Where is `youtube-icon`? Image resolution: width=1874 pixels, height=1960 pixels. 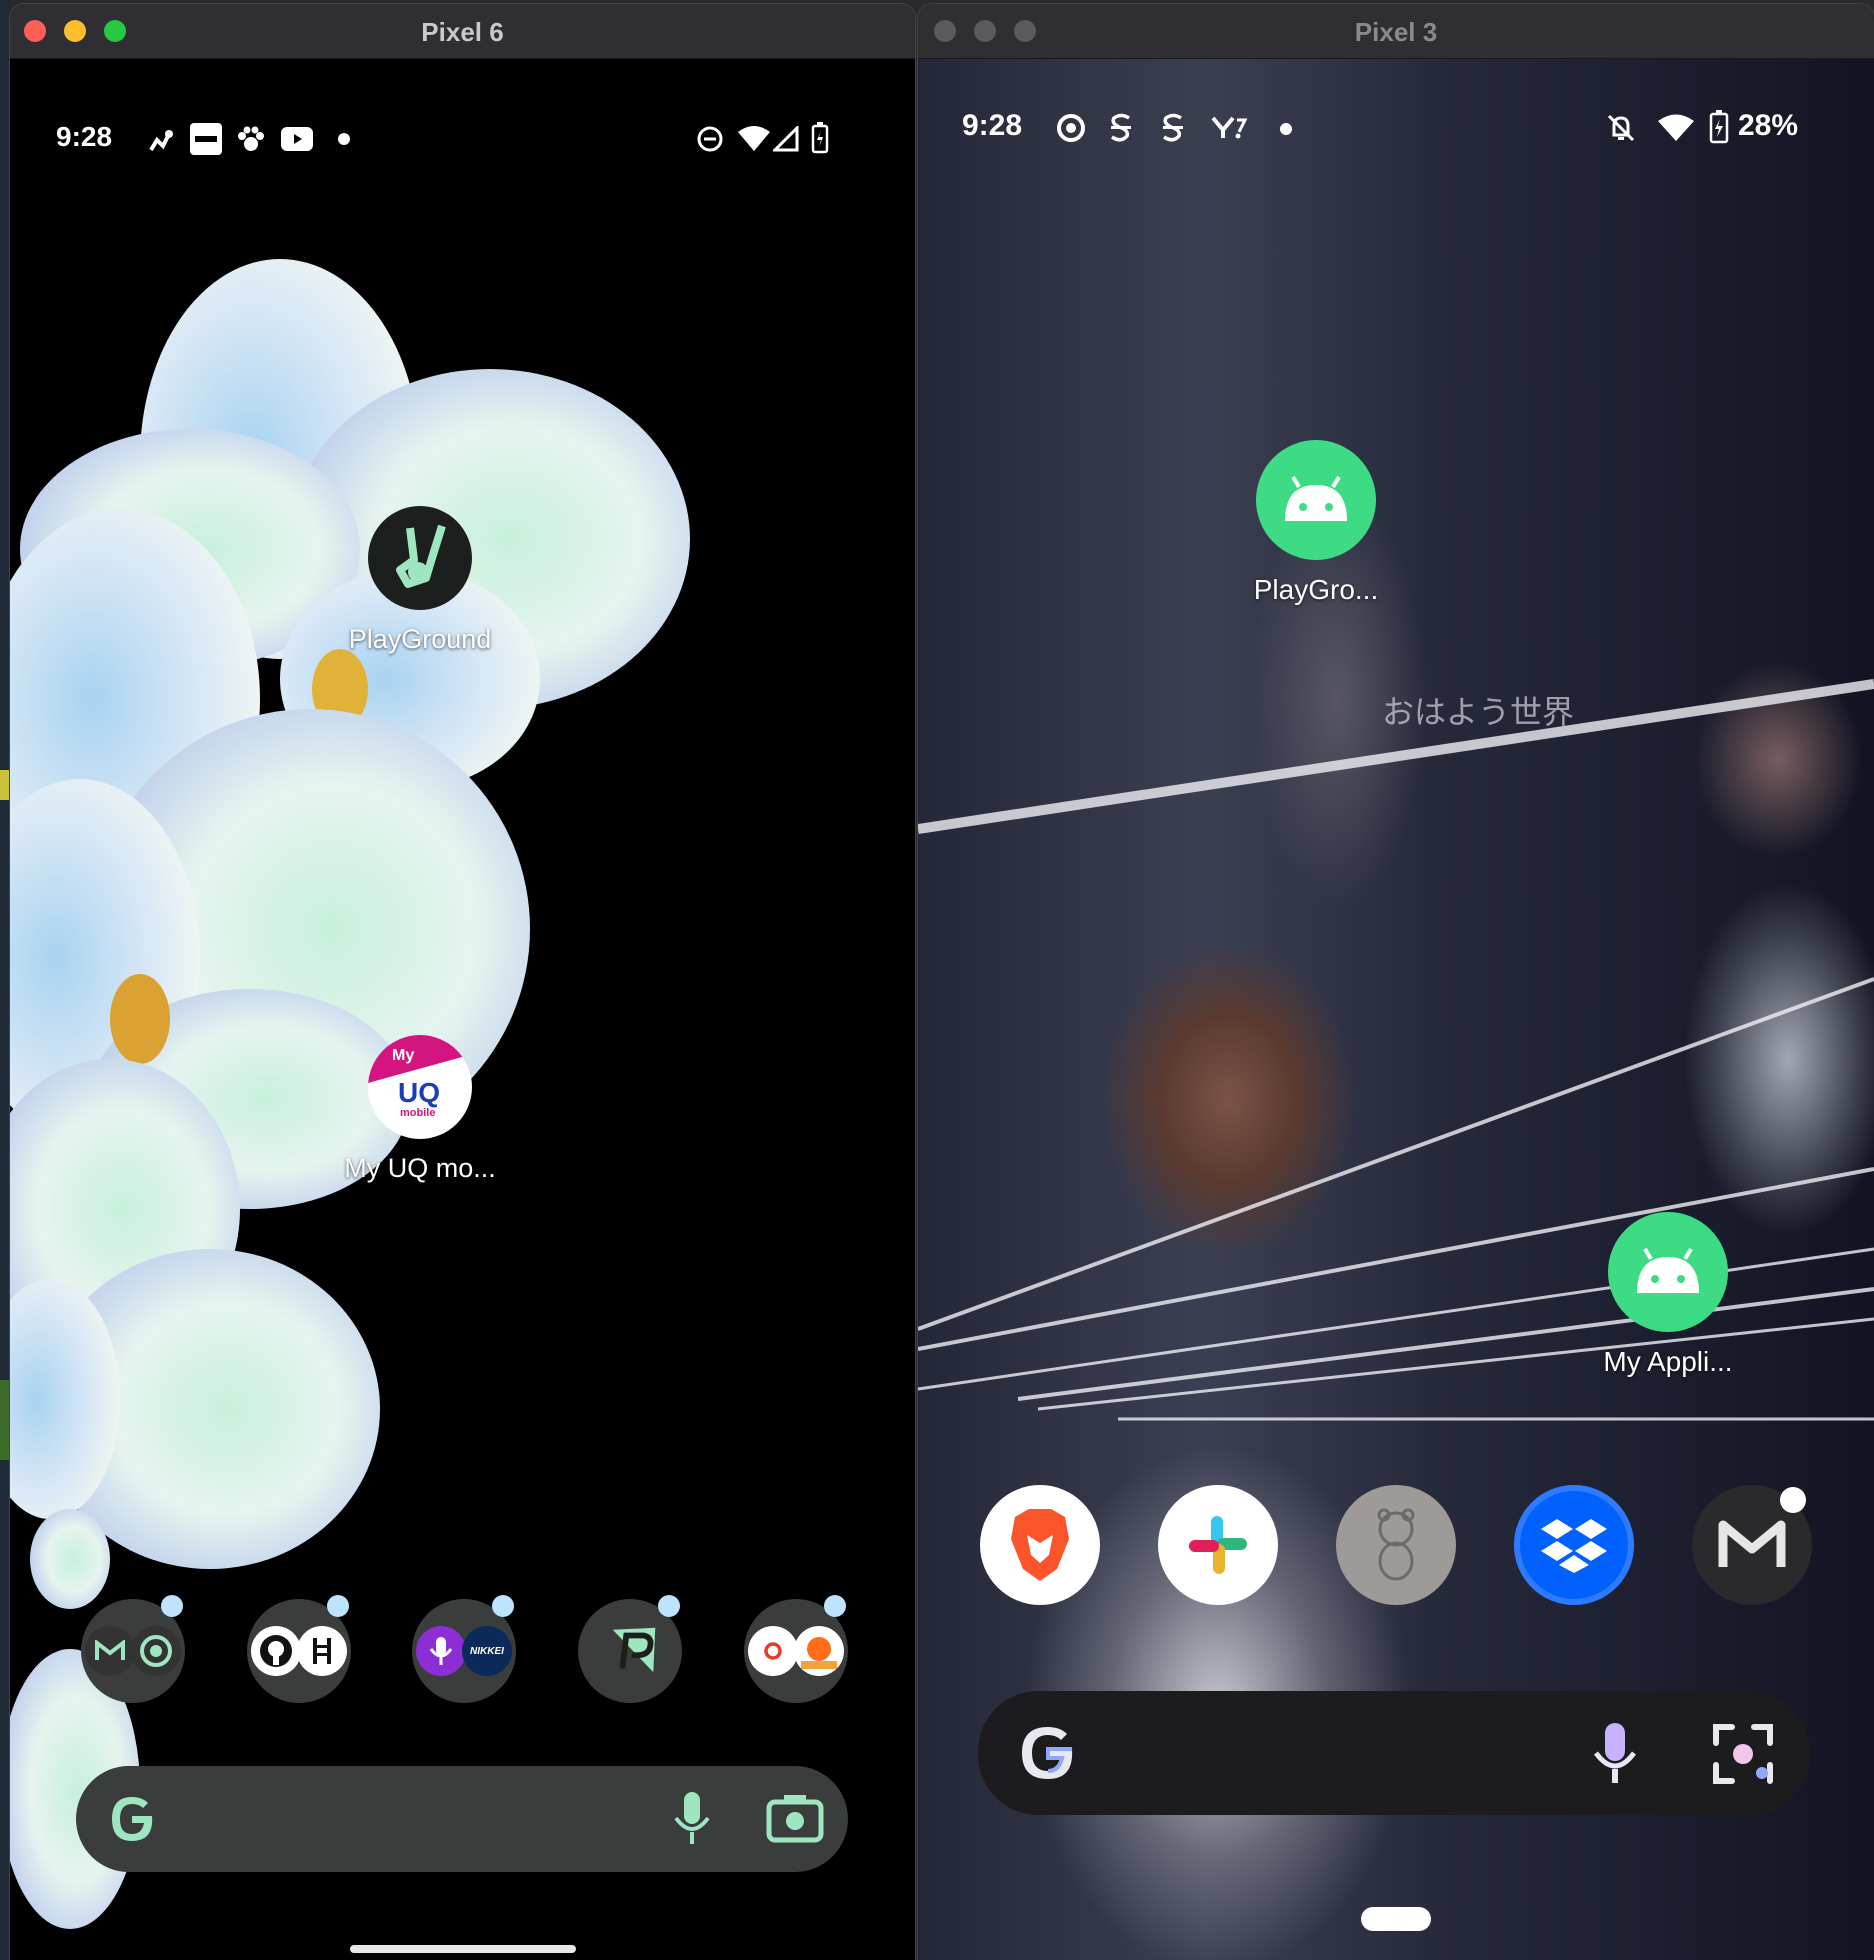
youtube-icon is located at coordinates (297, 139).